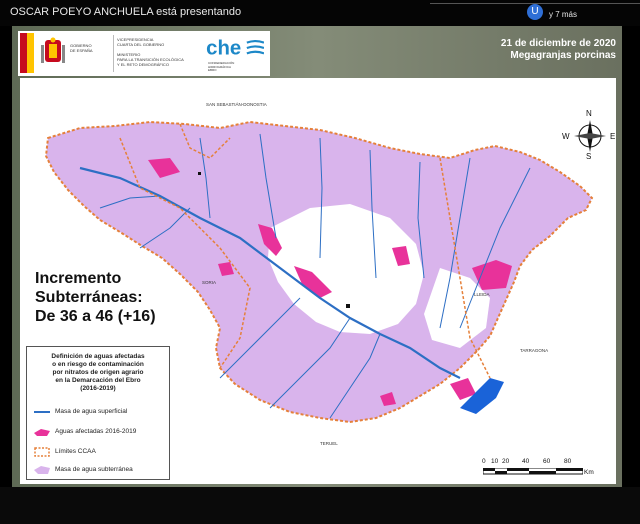 The image size is (640, 524). What do you see at coordinates (212, 70) in the screenshot?
I see `che-caption-3: EBRO` at bounding box center [212, 70].